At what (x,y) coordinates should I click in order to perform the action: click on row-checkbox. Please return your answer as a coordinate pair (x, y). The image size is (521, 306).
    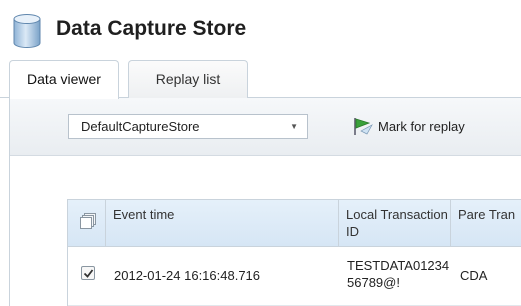
    Looking at the image, I should click on (88, 273).